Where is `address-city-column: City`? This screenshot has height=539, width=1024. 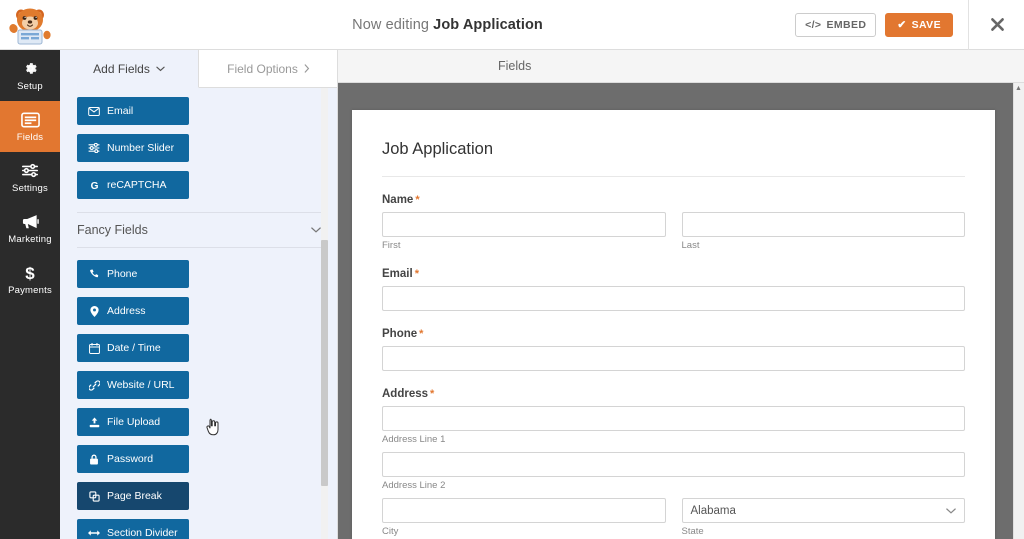
address-city-column: City is located at coordinates (524, 517).